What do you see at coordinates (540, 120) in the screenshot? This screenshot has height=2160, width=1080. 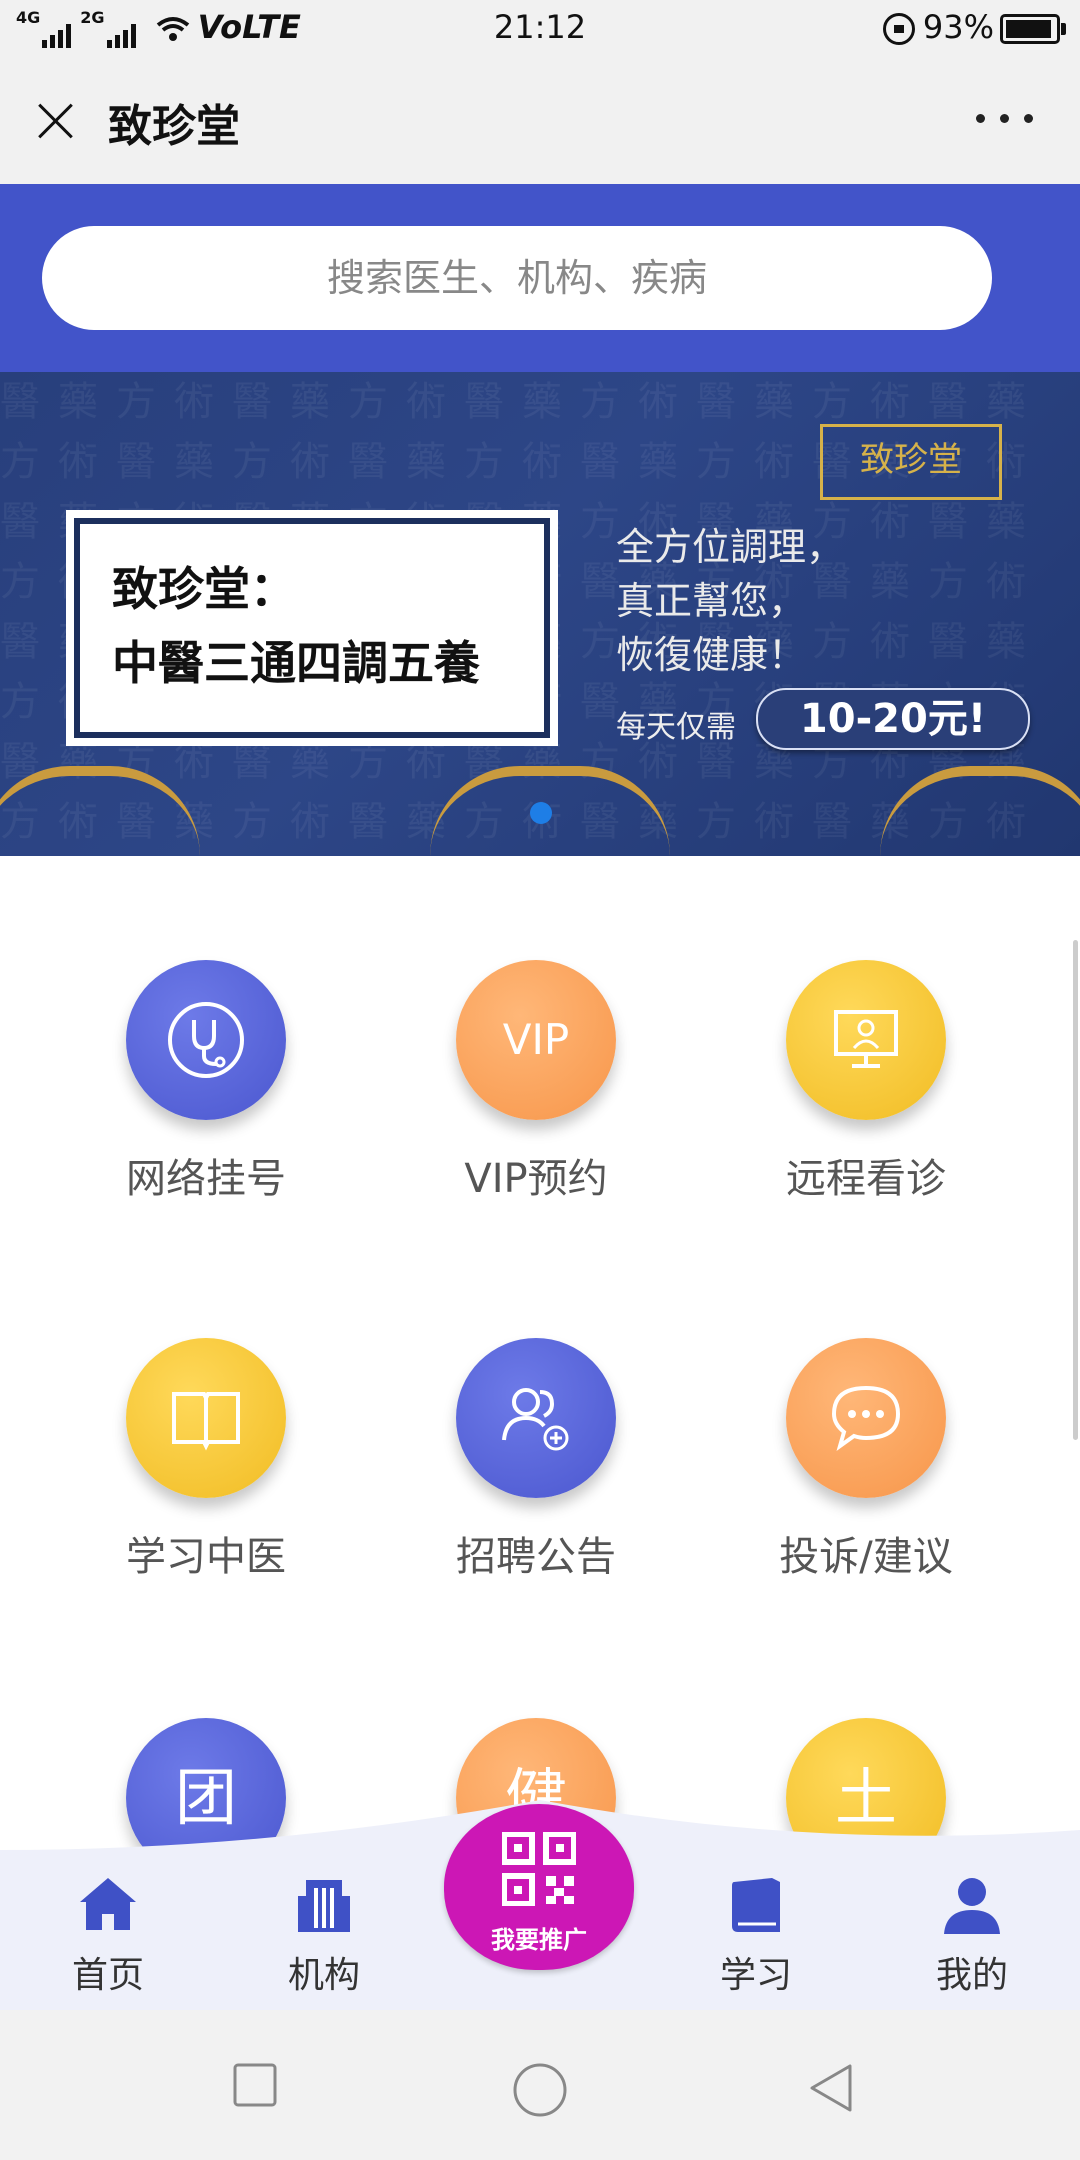 I see `title-bar: 致珍堂` at bounding box center [540, 120].